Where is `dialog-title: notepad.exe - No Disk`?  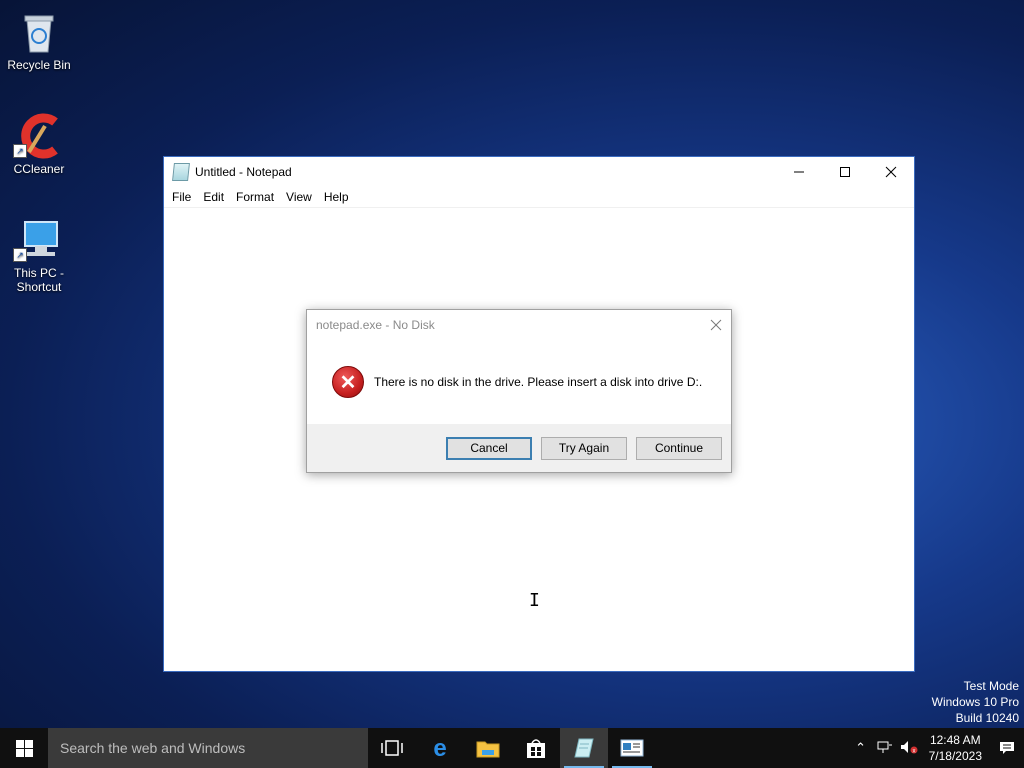 dialog-title: notepad.exe - No Disk is located at coordinates (375, 325).